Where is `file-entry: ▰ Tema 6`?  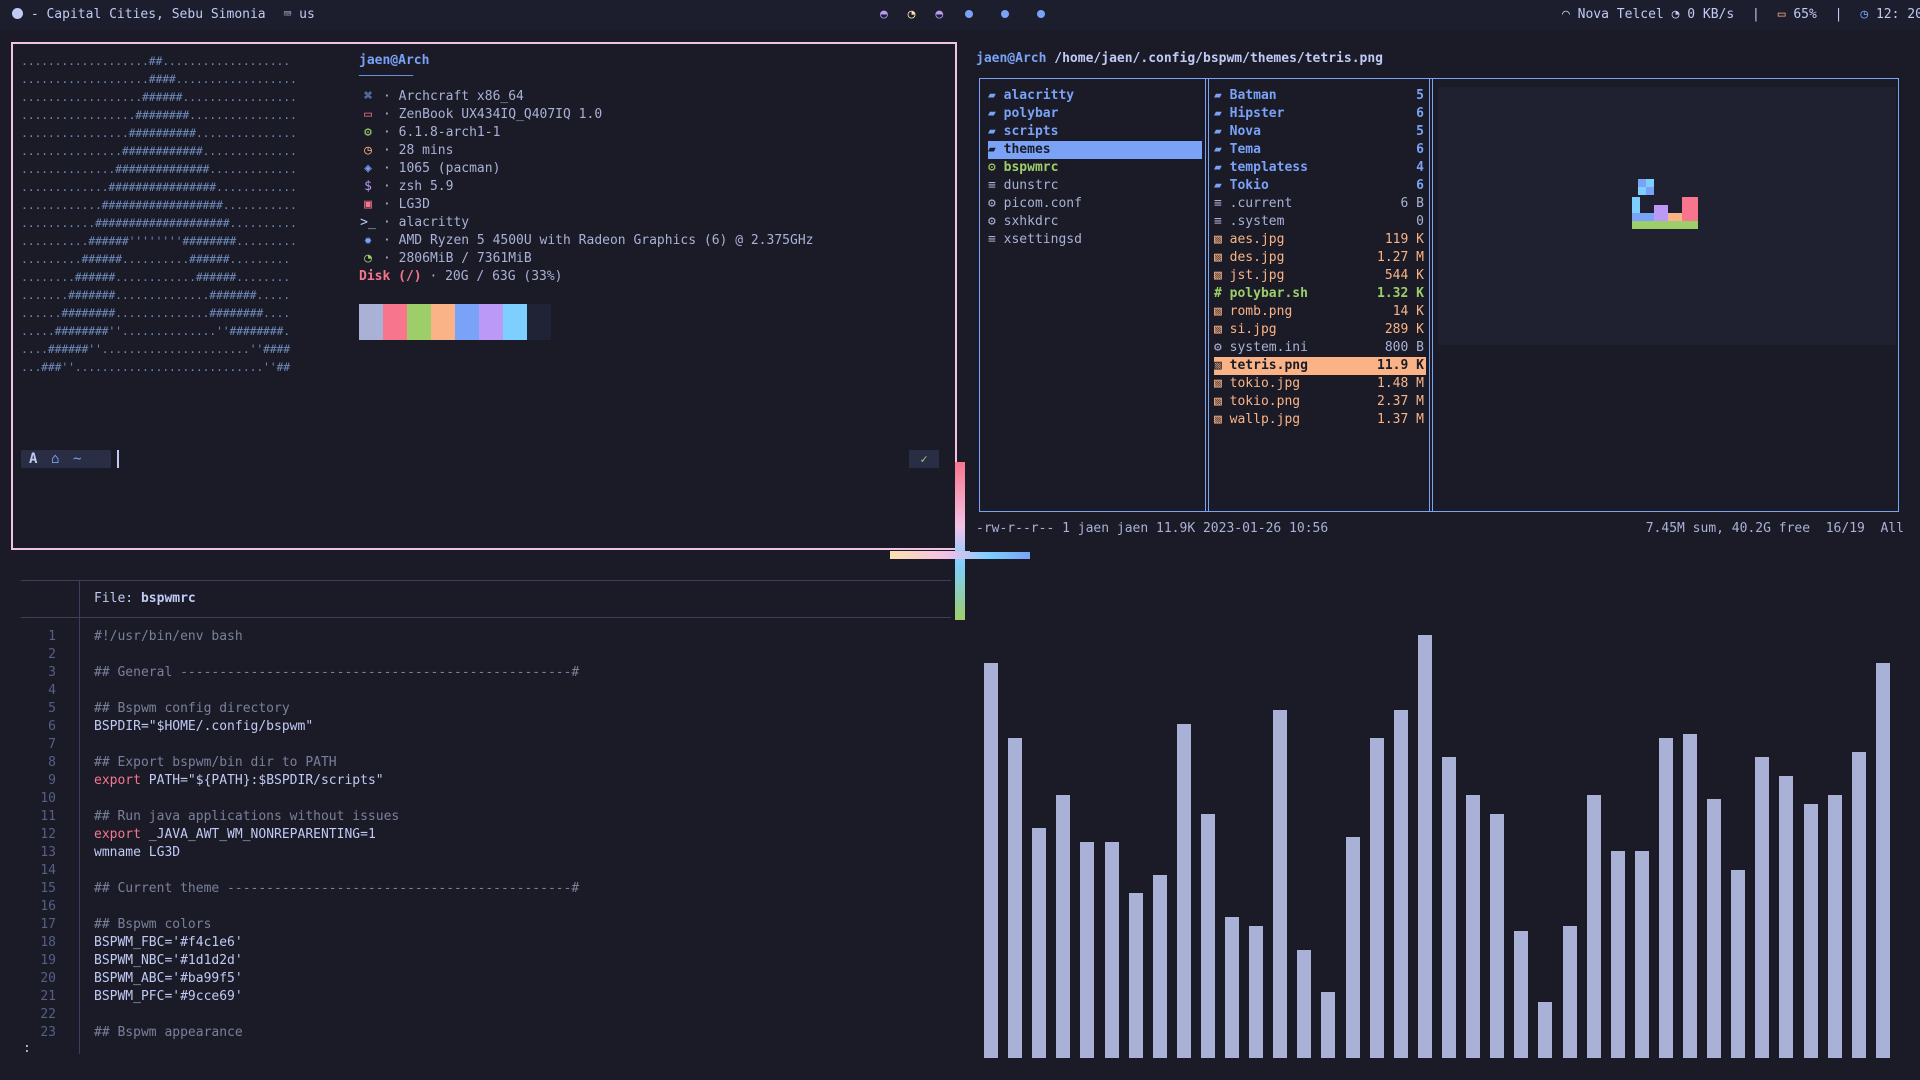
file-entry: ▰ Tema 6 is located at coordinates (1320, 150).